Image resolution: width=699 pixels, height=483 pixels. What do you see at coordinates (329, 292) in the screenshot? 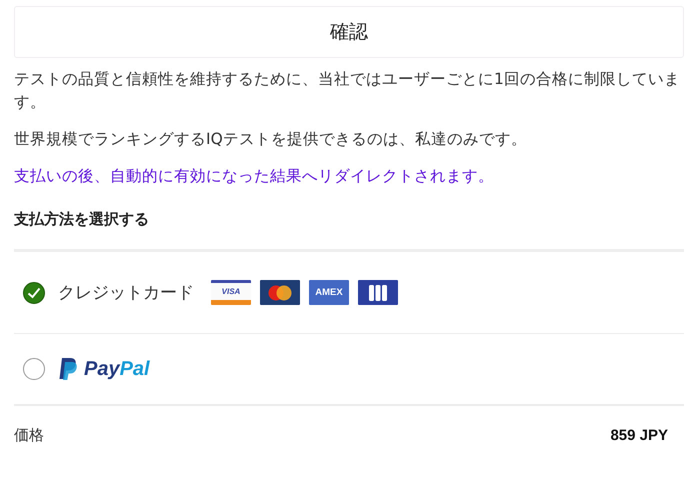
I see `amex-logo: AMEX` at bounding box center [329, 292].